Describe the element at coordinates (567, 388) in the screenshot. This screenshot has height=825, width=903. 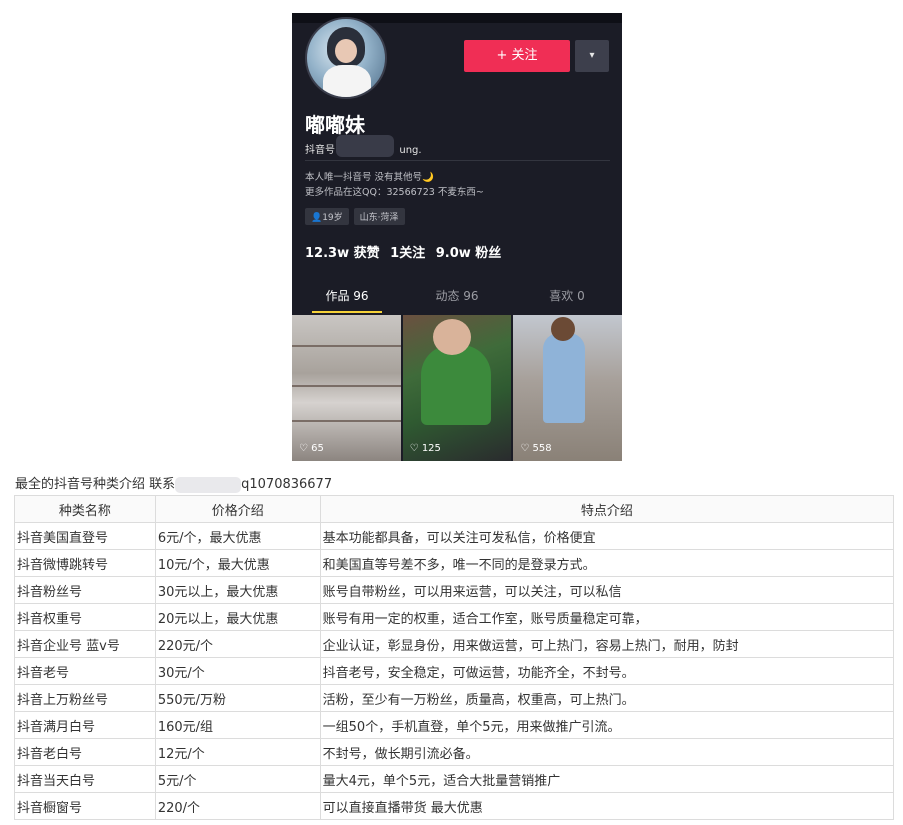
I see `video-thumbnail: ♡ 558` at that location.